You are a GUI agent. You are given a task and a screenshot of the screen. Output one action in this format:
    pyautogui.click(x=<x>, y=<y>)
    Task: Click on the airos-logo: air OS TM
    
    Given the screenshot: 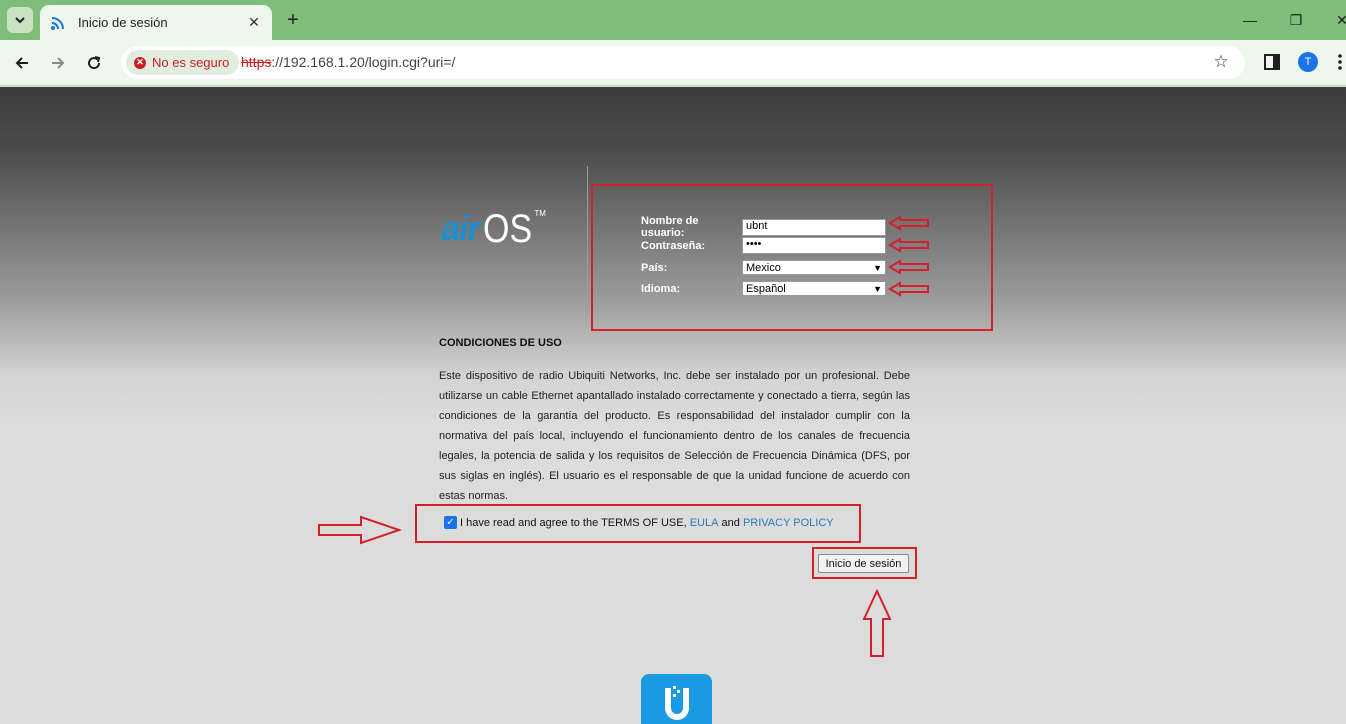 What is the action you would take?
    pyautogui.click(x=493, y=229)
    